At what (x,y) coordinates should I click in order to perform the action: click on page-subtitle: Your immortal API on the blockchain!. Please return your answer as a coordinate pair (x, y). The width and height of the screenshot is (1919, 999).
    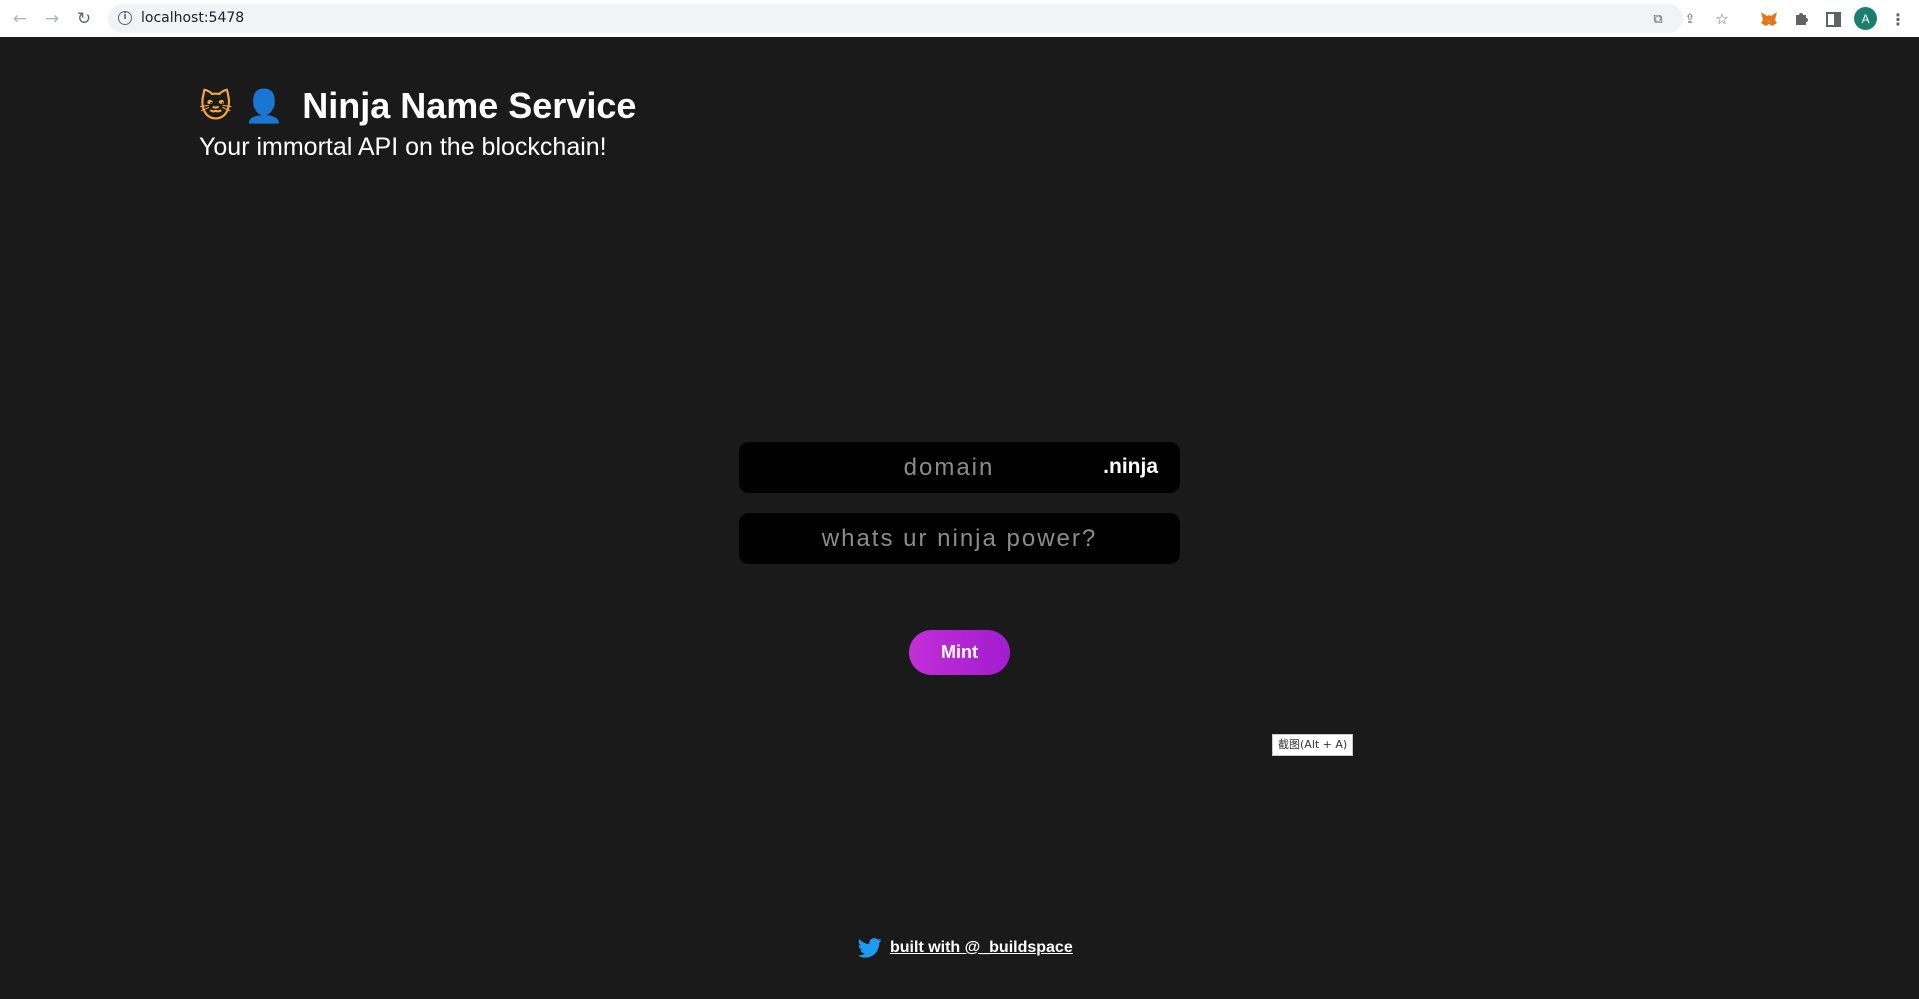
    Looking at the image, I should click on (403, 147).